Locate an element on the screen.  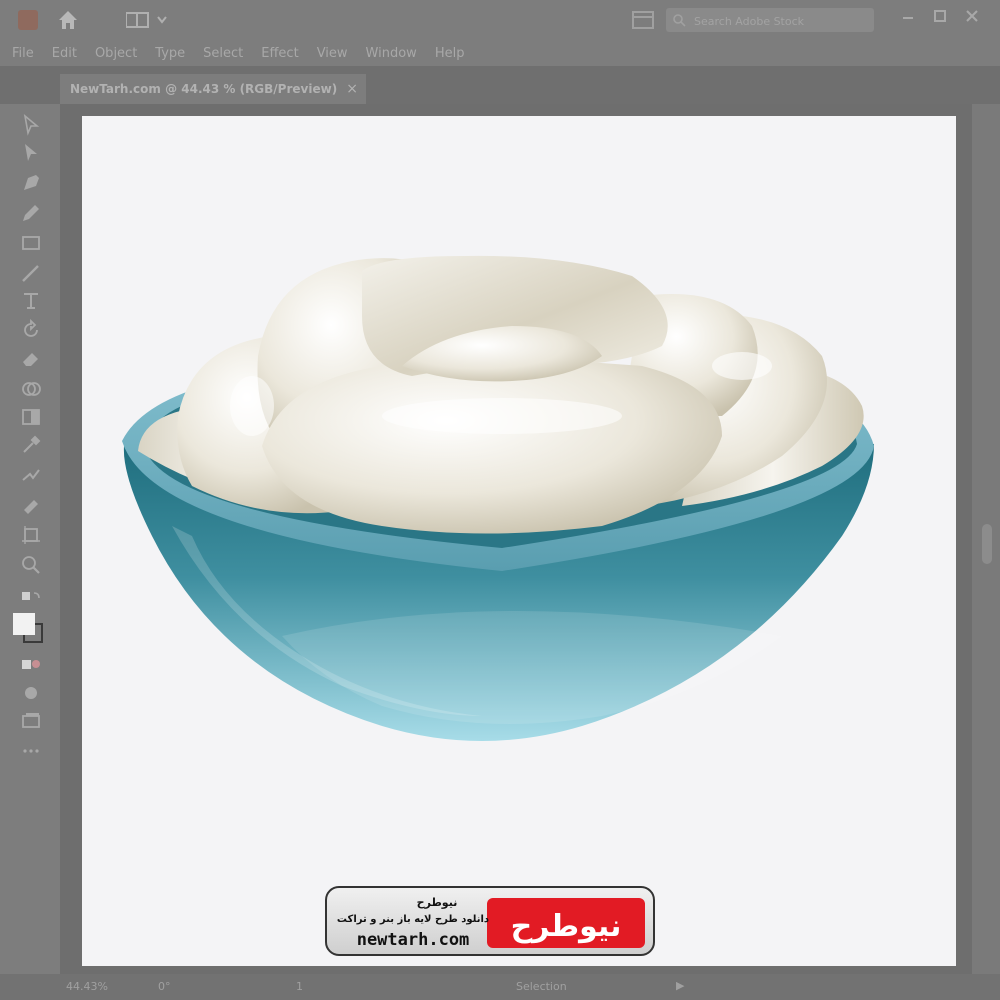
status-bar: 44.43% 0° 1 Selection ▶ is located at coordinates (500, 987).